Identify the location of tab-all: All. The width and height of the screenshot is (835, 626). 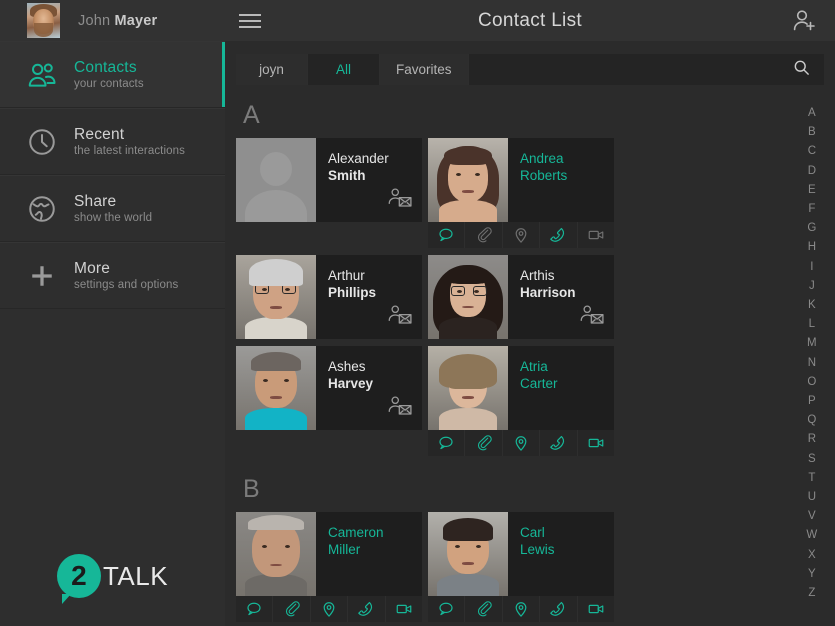
(344, 69).